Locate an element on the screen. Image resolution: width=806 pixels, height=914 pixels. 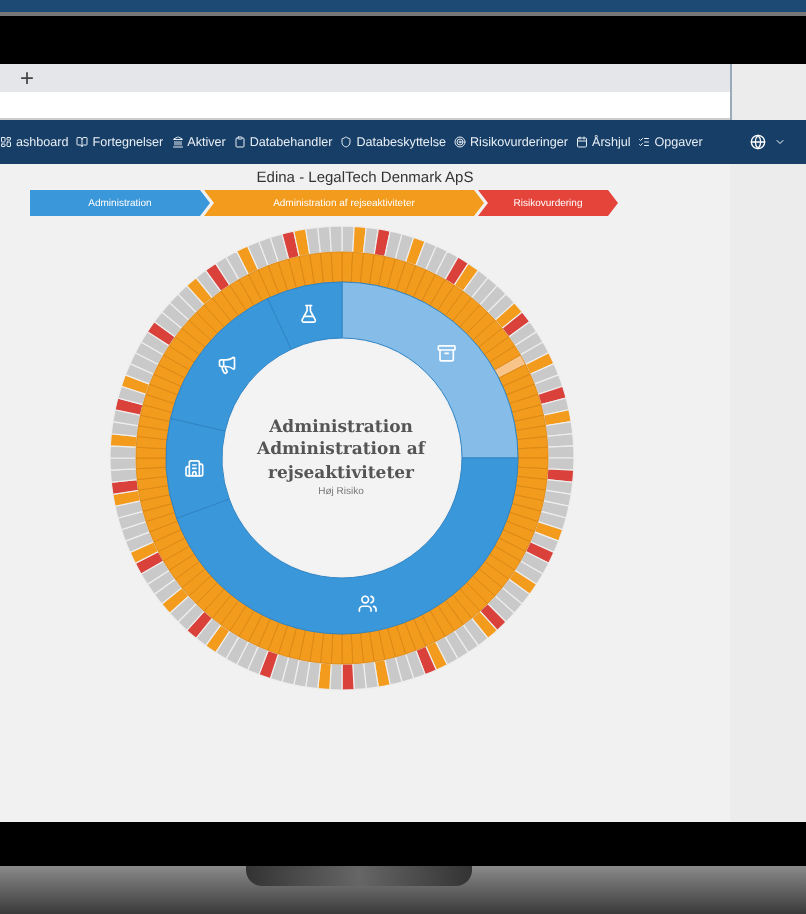
building-icon is located at coordinates (193, 468).